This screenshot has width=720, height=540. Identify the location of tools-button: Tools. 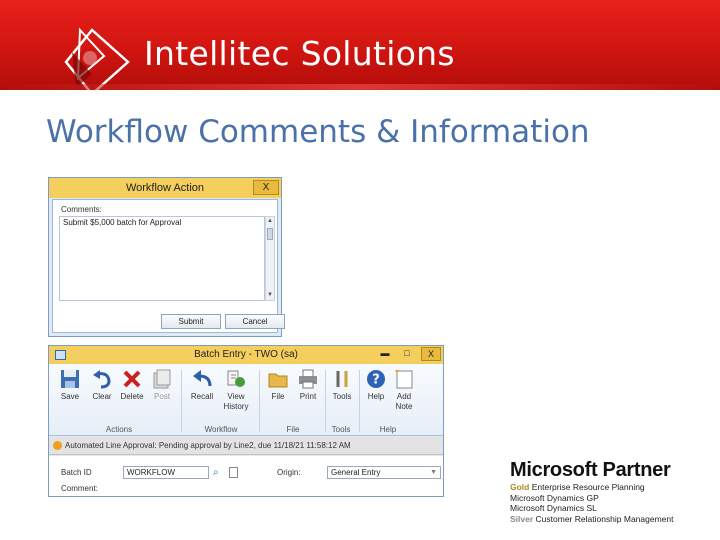
(342, 385).